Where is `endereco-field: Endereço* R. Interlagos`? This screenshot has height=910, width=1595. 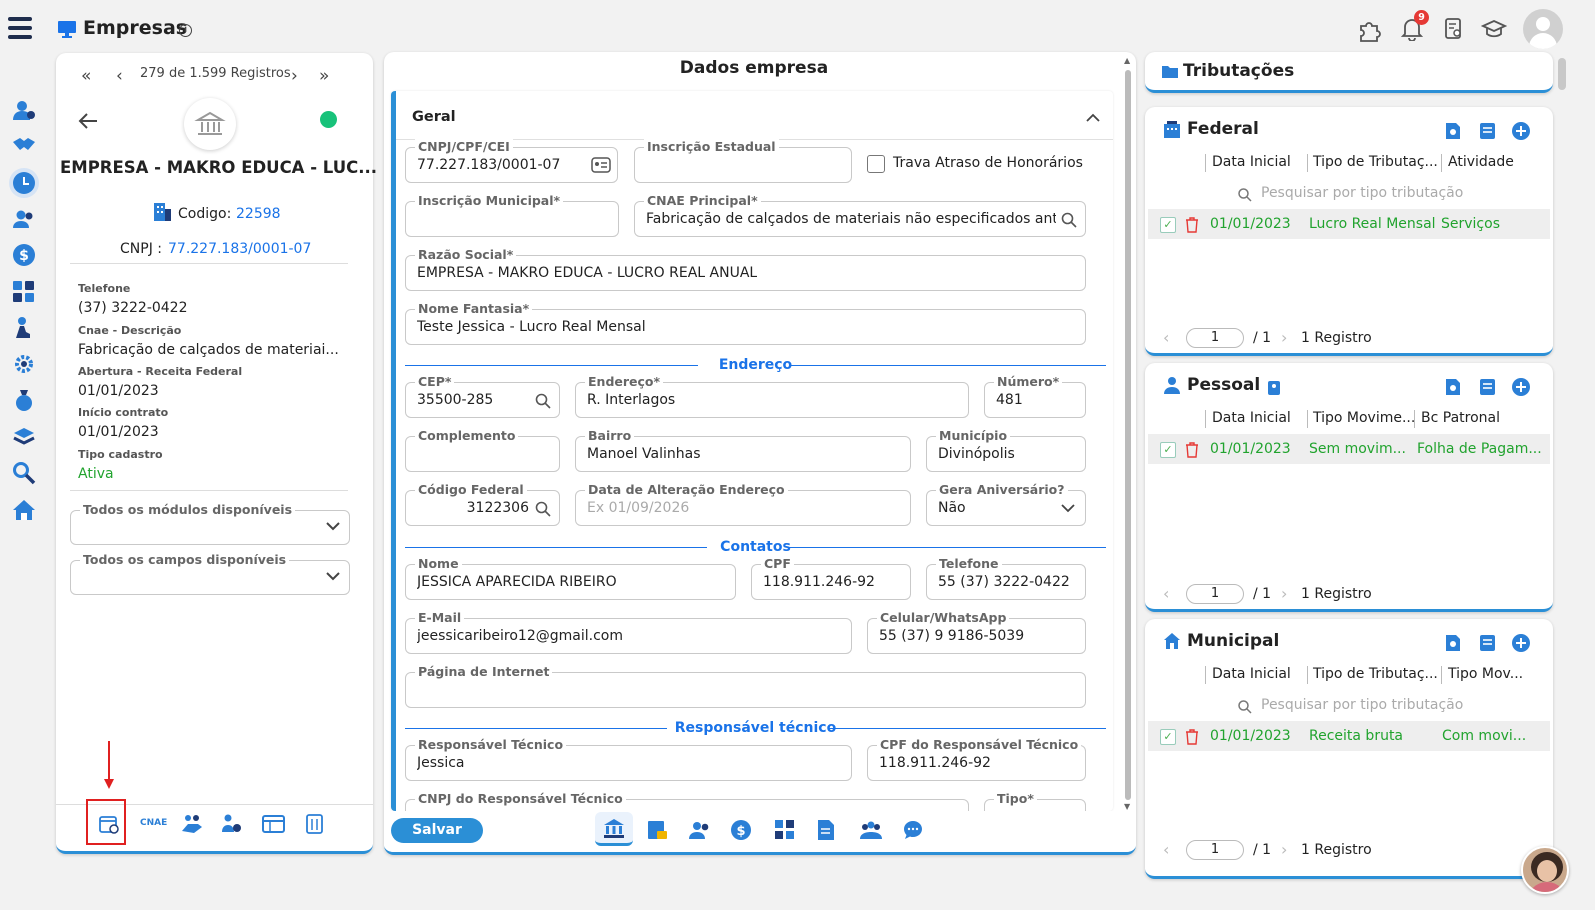 endereco-field: Endereço* R. Interlagos is located at coordinates (772, 396).